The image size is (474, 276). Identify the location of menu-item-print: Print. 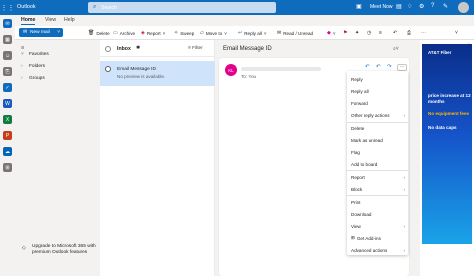
(378, 202).